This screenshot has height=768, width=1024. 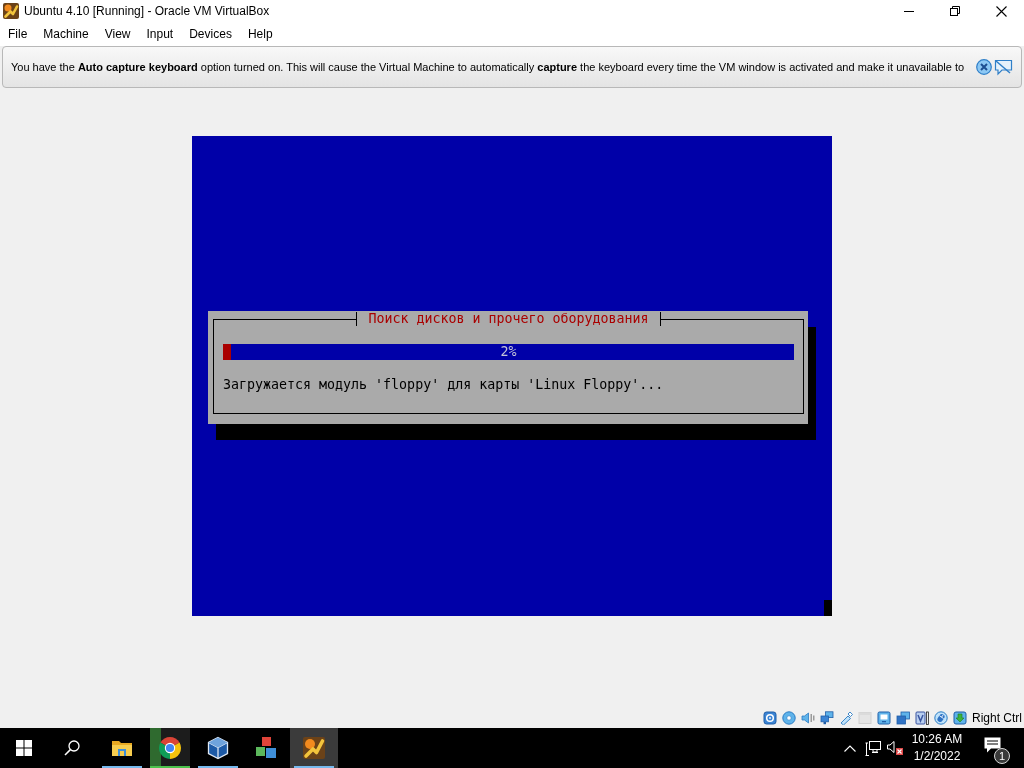 I want to click on notification-count: 1, so click(x=1002, y=756).